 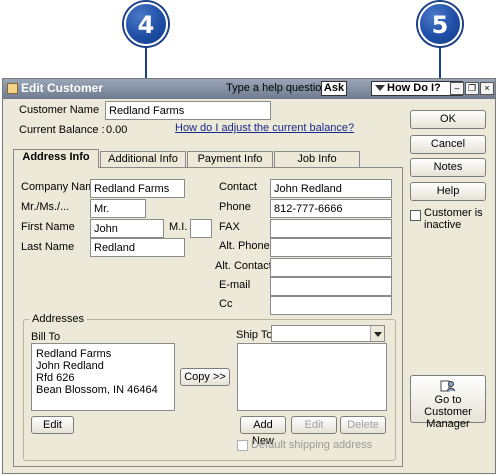 What do you see at coordinates (242, 445) in the screenshot?
I see `default-shipping-checkbox` at bounding box center [242, 445].